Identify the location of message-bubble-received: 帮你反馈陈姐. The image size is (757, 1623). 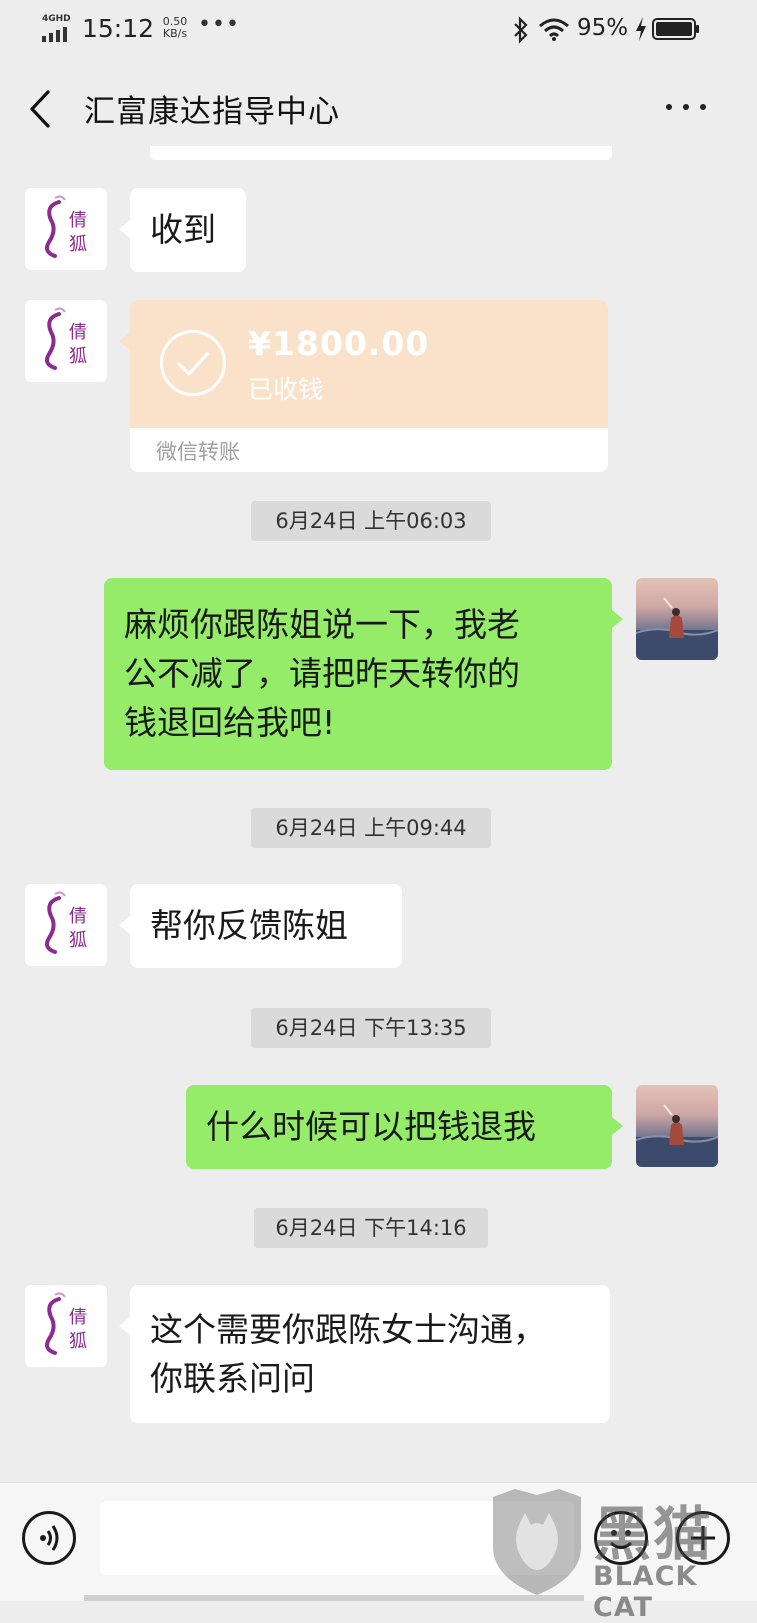
(266, 926).